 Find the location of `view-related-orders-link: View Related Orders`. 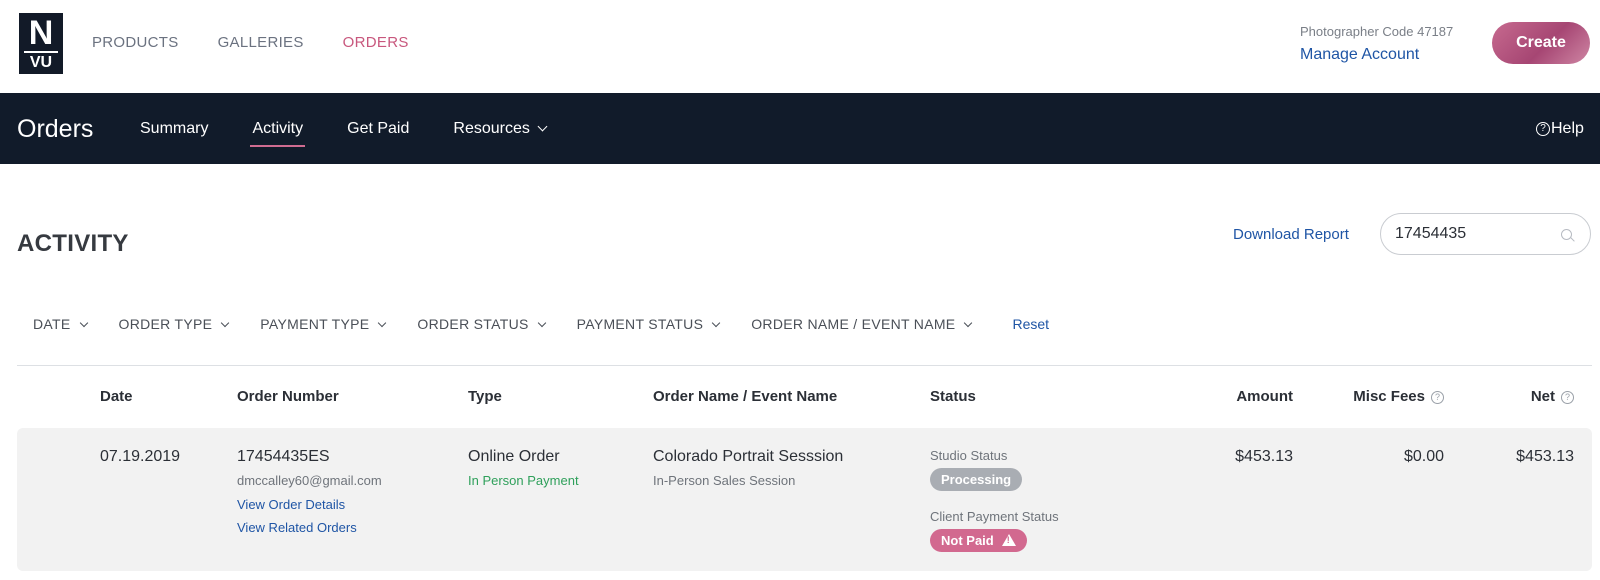

view-related-orders-link: View Related Orders is located at coordinates (297, 528).